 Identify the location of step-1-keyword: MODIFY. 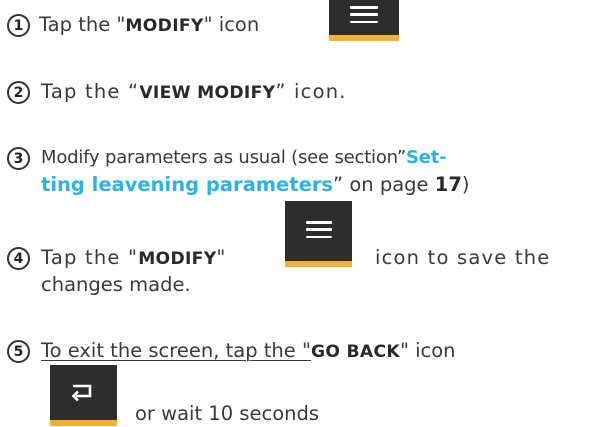
(164, 26).